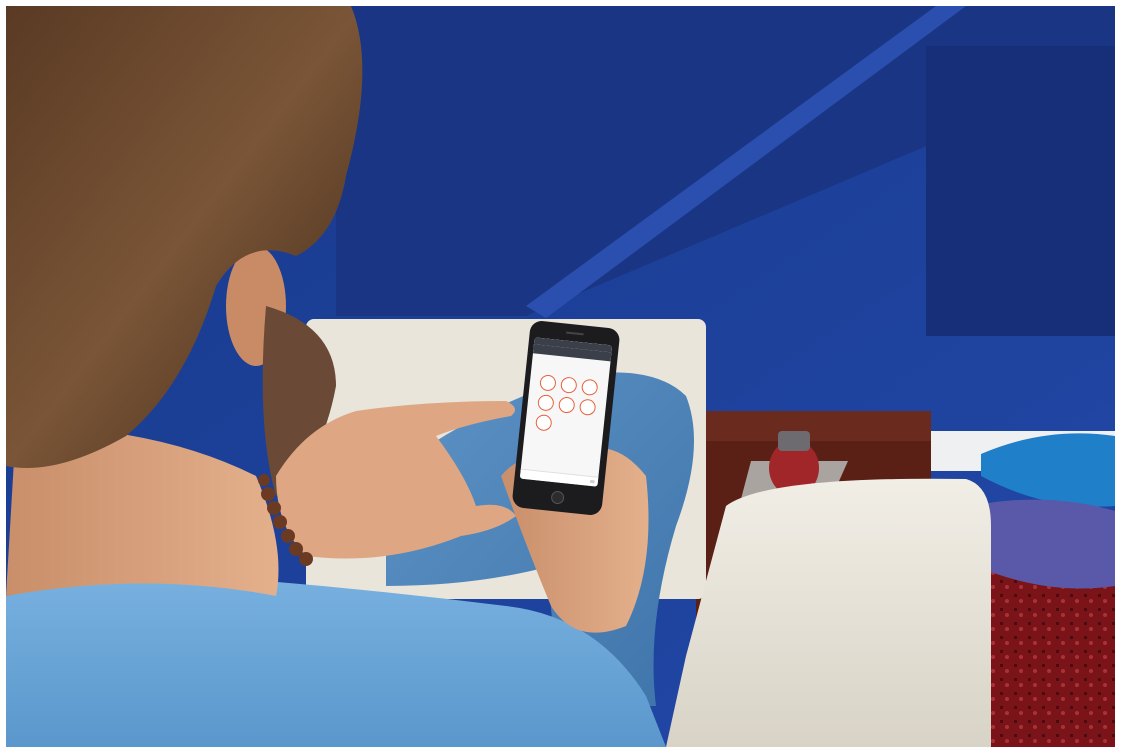 The height and width of the screenshot is (753, 1121). I want to click on circle-grid, so click(566, 405).